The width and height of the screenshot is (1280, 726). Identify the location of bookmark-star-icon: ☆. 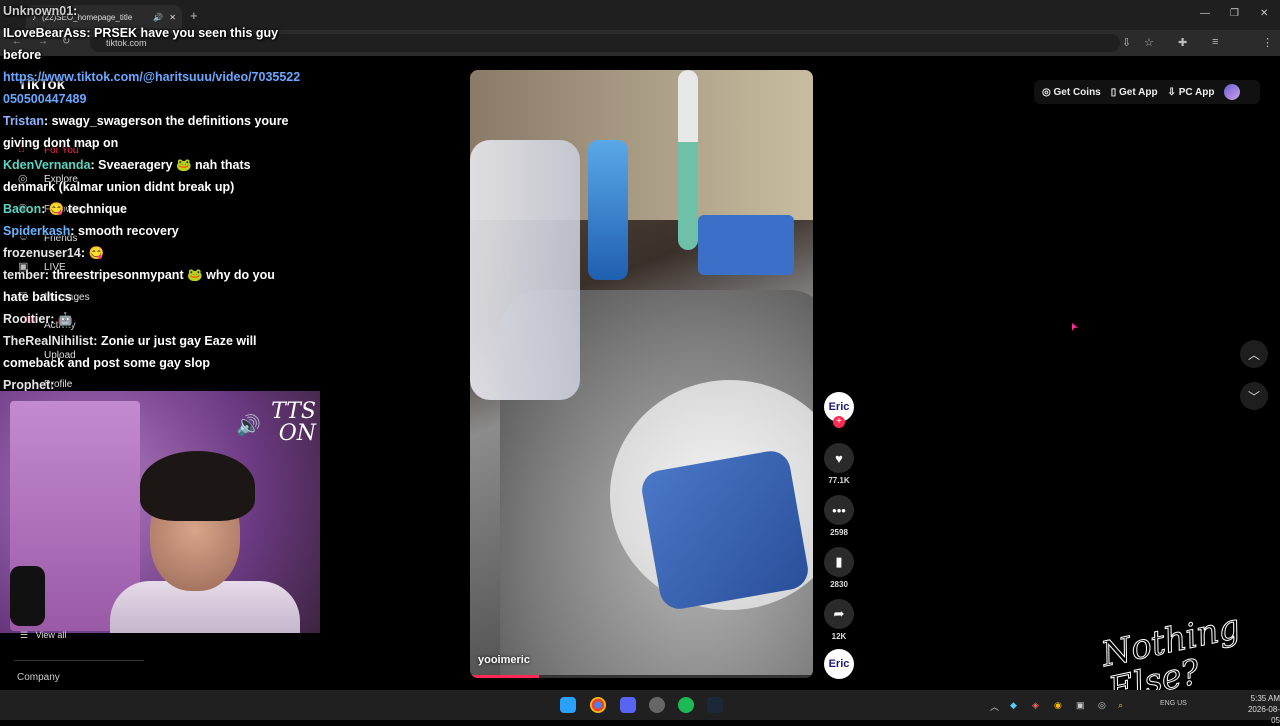
(1149, 42).